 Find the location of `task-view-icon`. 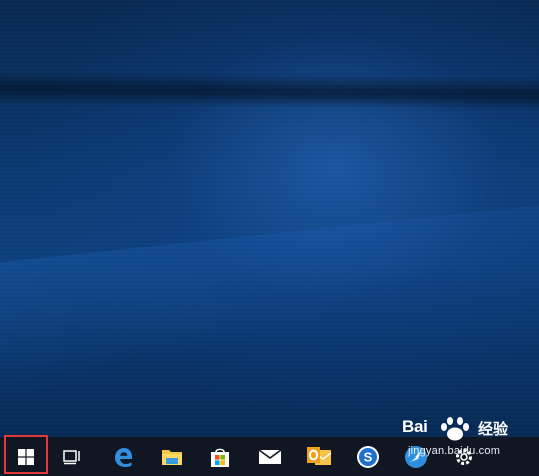

task-view-icon is located at coordinates (71, 456).